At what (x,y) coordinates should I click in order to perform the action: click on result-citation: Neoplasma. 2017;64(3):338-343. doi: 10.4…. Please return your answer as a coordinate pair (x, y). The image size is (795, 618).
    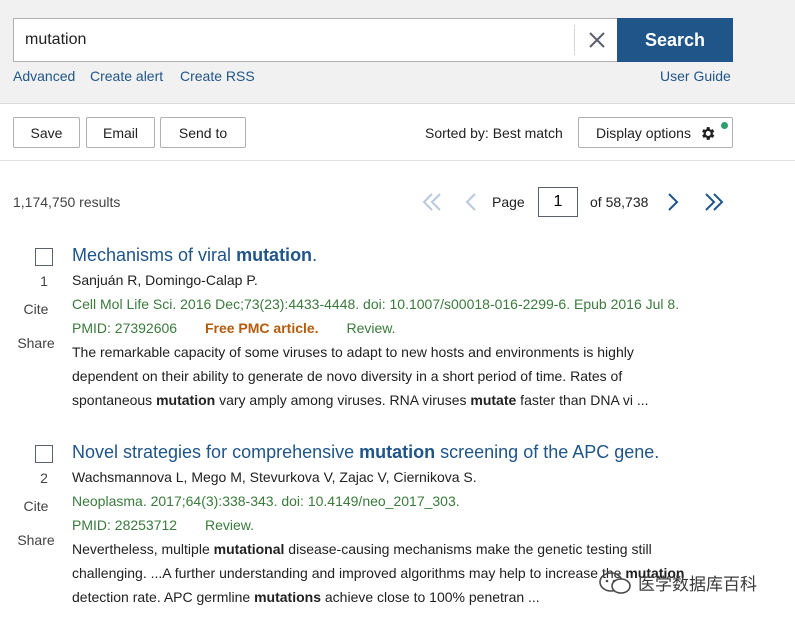
    Looking at the image, I should click on (266, 501).